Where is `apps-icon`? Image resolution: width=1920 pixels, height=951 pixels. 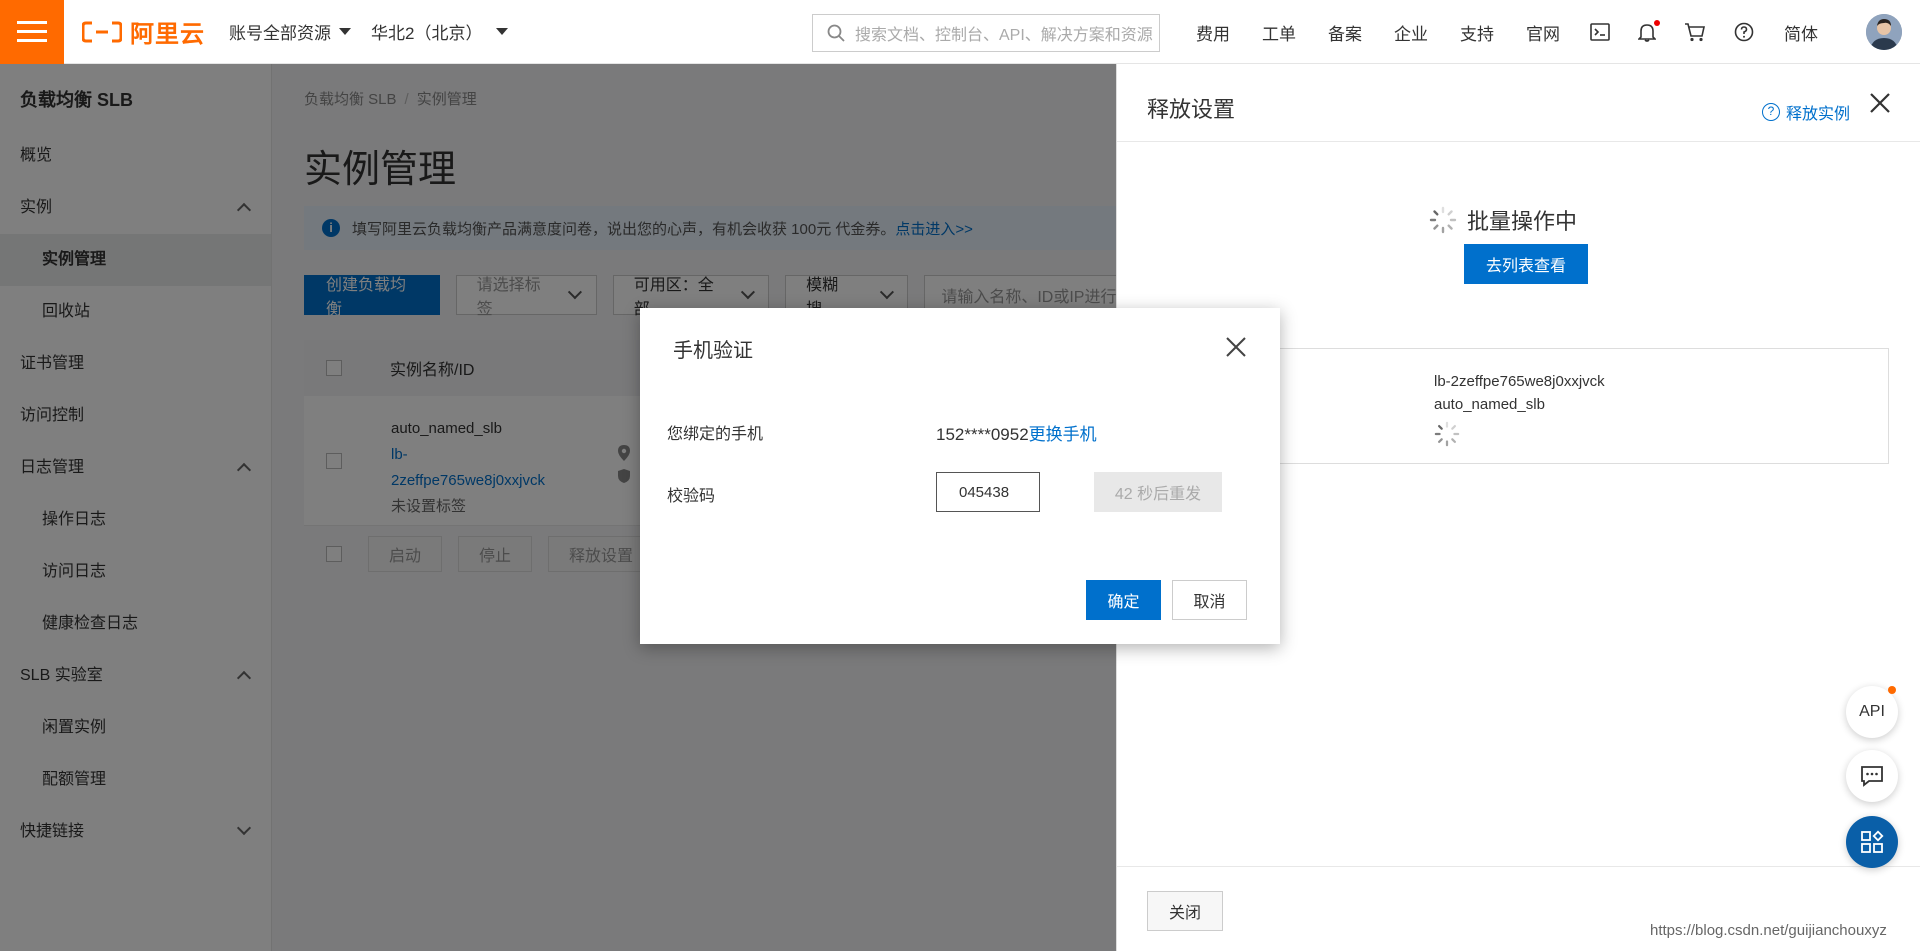
apps-icon is located at coordinates (1872, 841).